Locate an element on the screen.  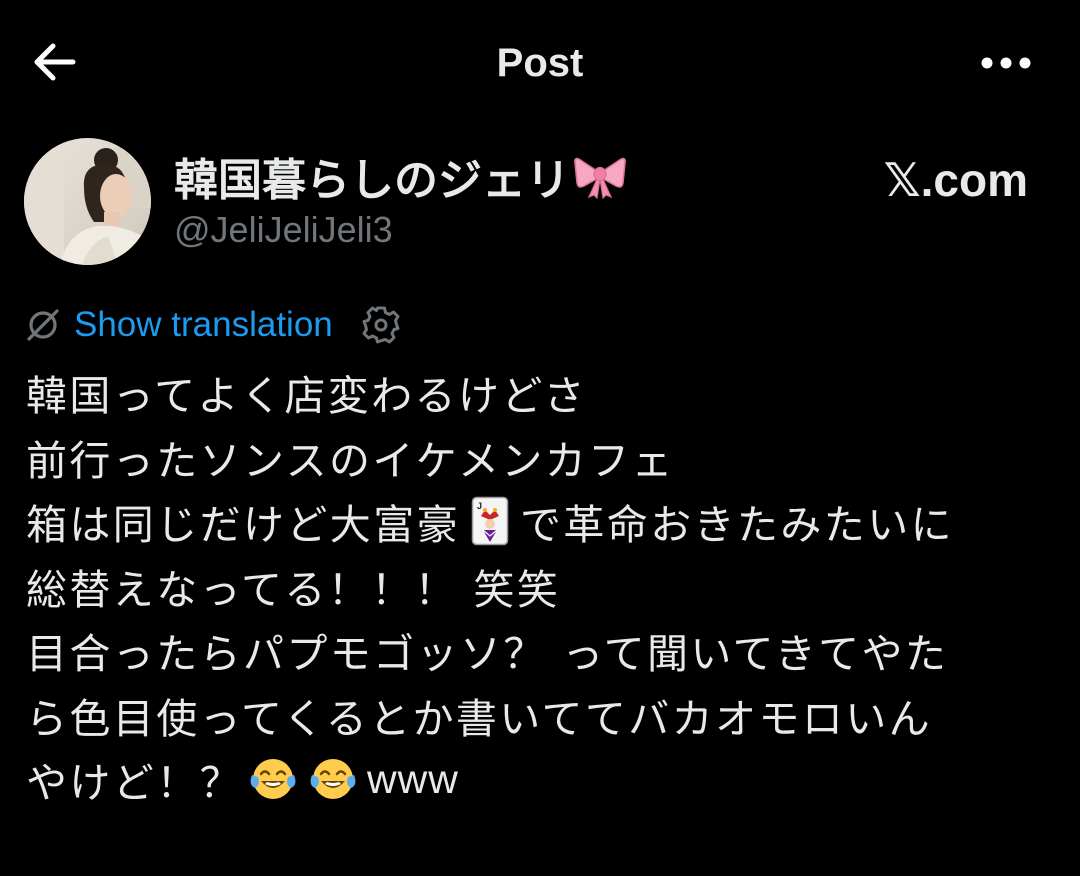
translation-bar: Show translation is located at coordinates (212, 325).